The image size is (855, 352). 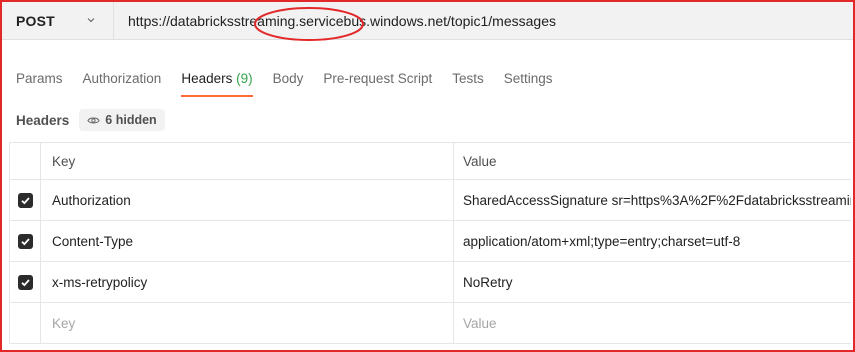 What do you see at coordinates (377, 71) in the screenshot?
I see `tab-pre-request-script: Pre-request Script` at bounding box center [377, 71].